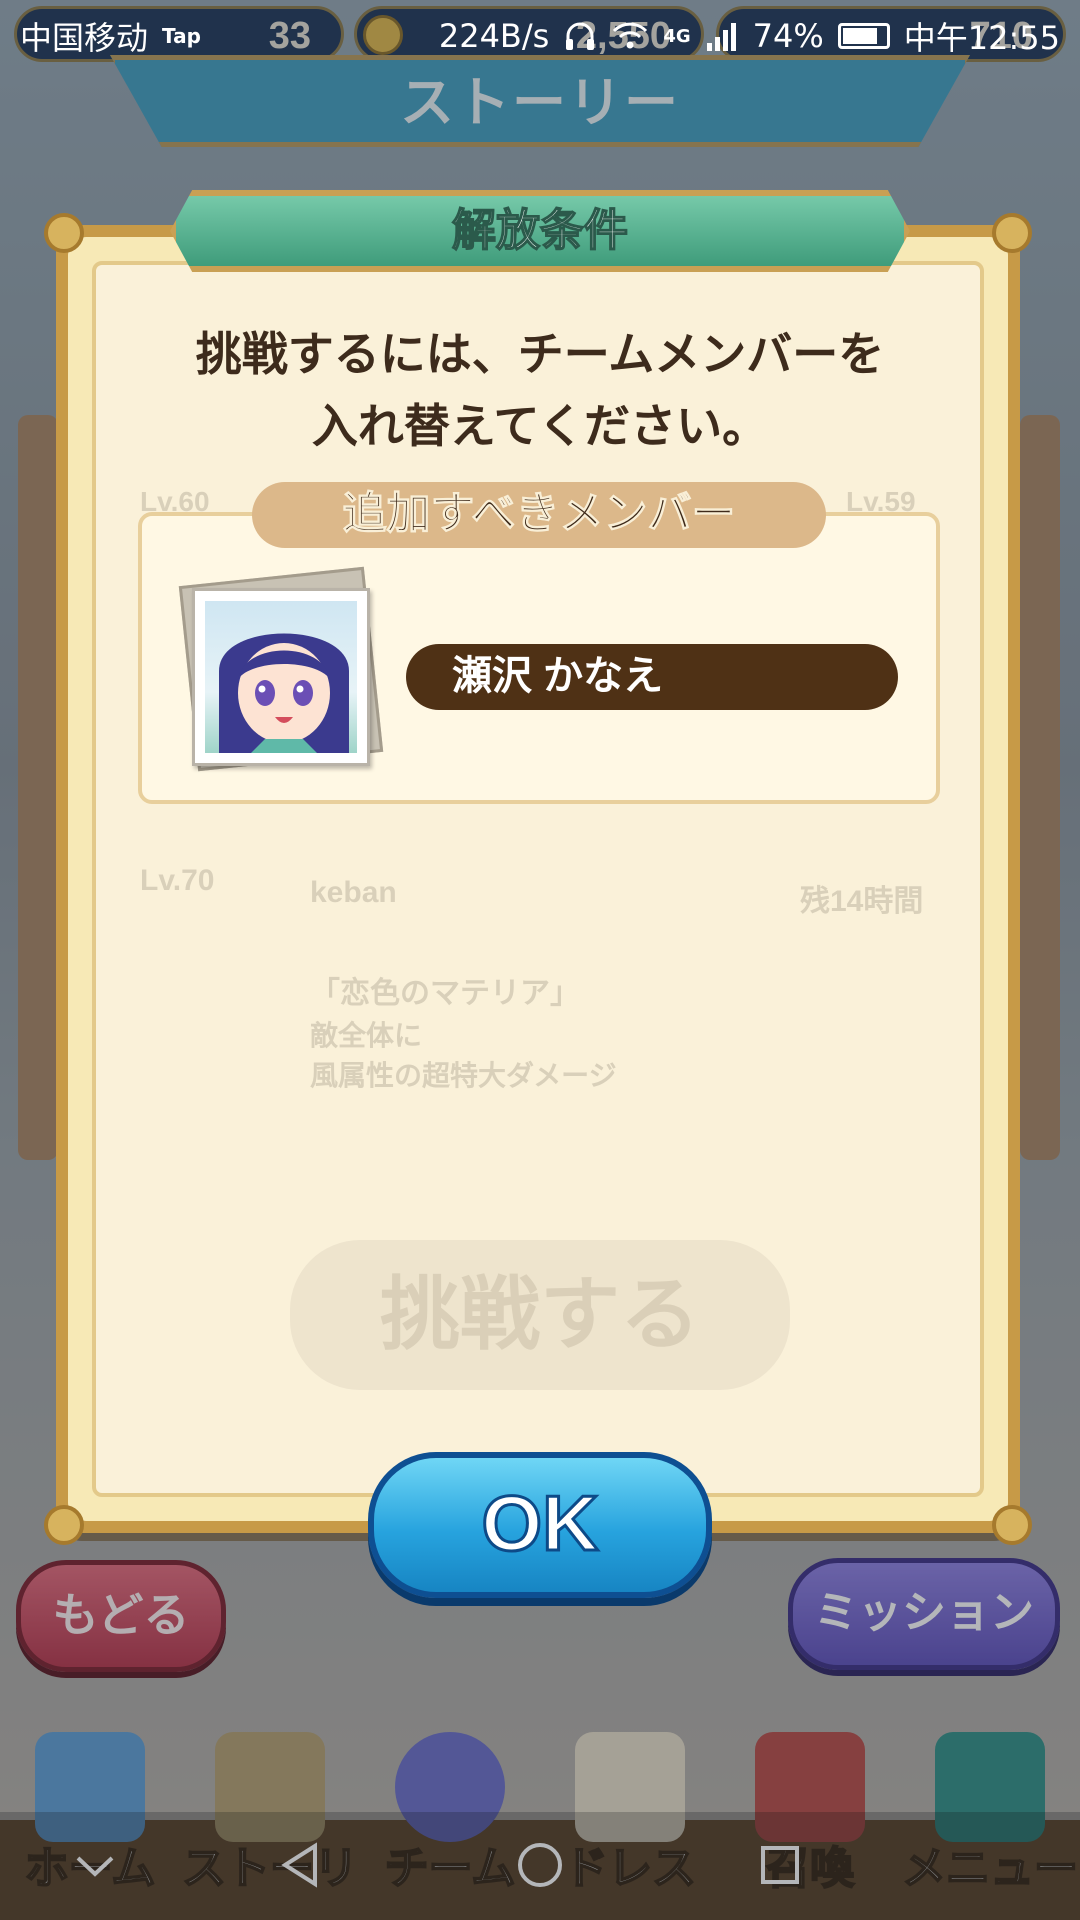 The height and width of the screenshot is (1920, 1080). I want to click on required-member-label: 追加すべきメンバー, so click(539, 515).